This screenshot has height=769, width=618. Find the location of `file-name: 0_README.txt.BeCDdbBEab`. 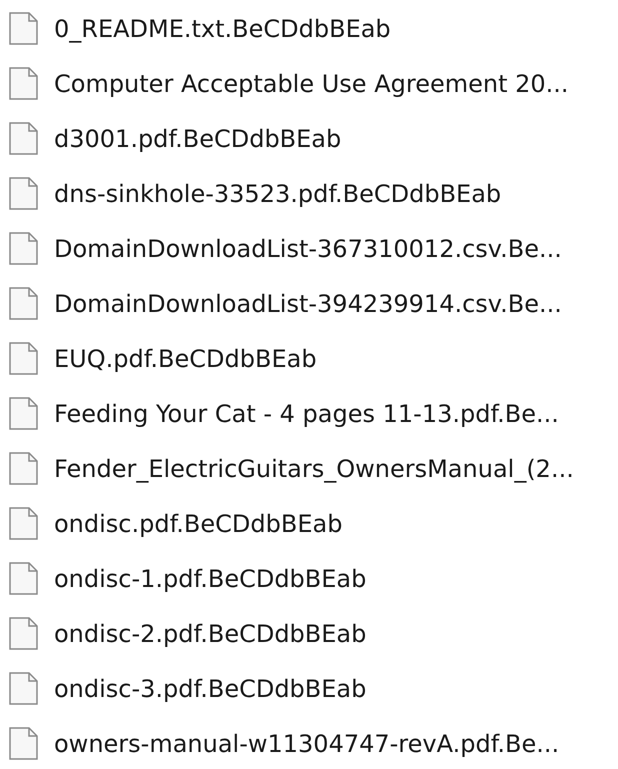

file-name: 0_README.txt.BeCDdbBEab is located at coordinates (222, 28).